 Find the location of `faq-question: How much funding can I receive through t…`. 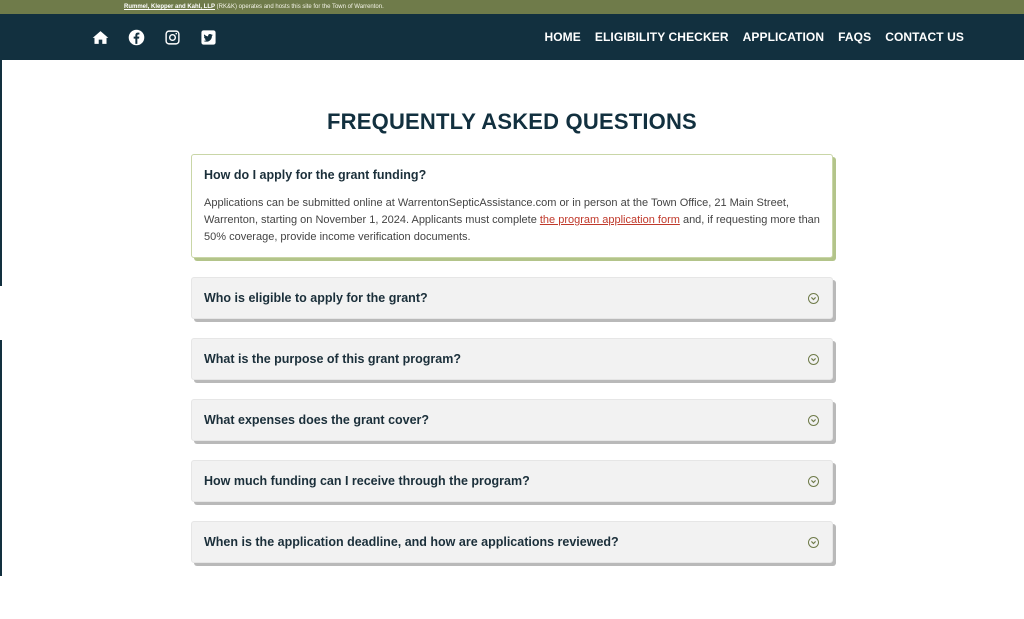

faq-question: How much funding can I receive through t… is located at coordinates (367, 481).